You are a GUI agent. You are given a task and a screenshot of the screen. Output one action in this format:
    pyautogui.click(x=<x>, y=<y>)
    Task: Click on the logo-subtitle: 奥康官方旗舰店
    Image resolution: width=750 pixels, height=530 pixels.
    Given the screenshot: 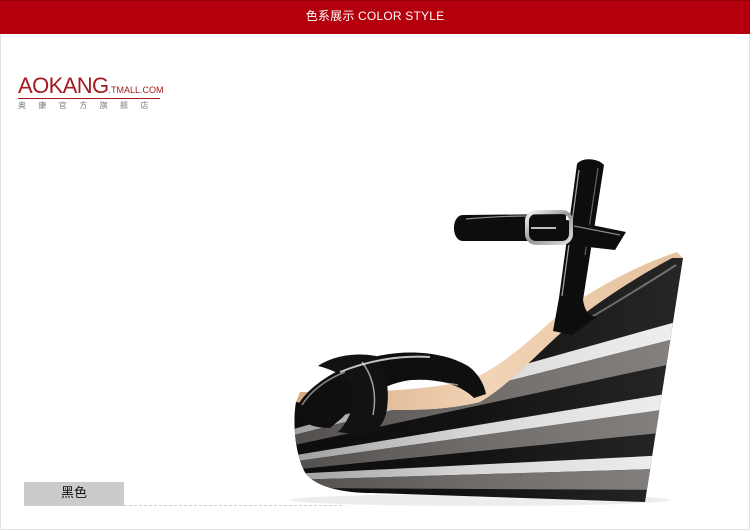 What is the action you would take?
    pyautogui.click(x=89, y=105)
    